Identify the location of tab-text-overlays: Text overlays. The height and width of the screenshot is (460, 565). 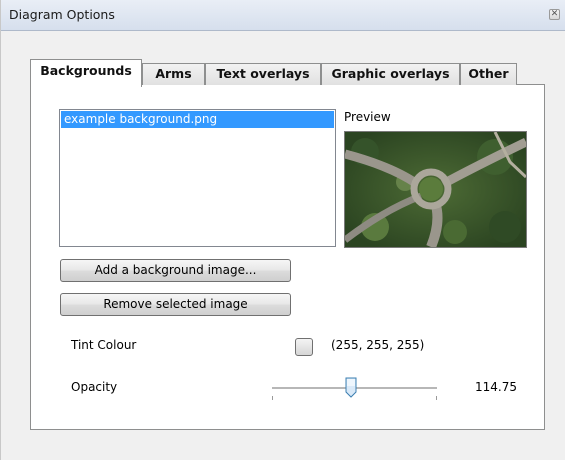
(263, 74).